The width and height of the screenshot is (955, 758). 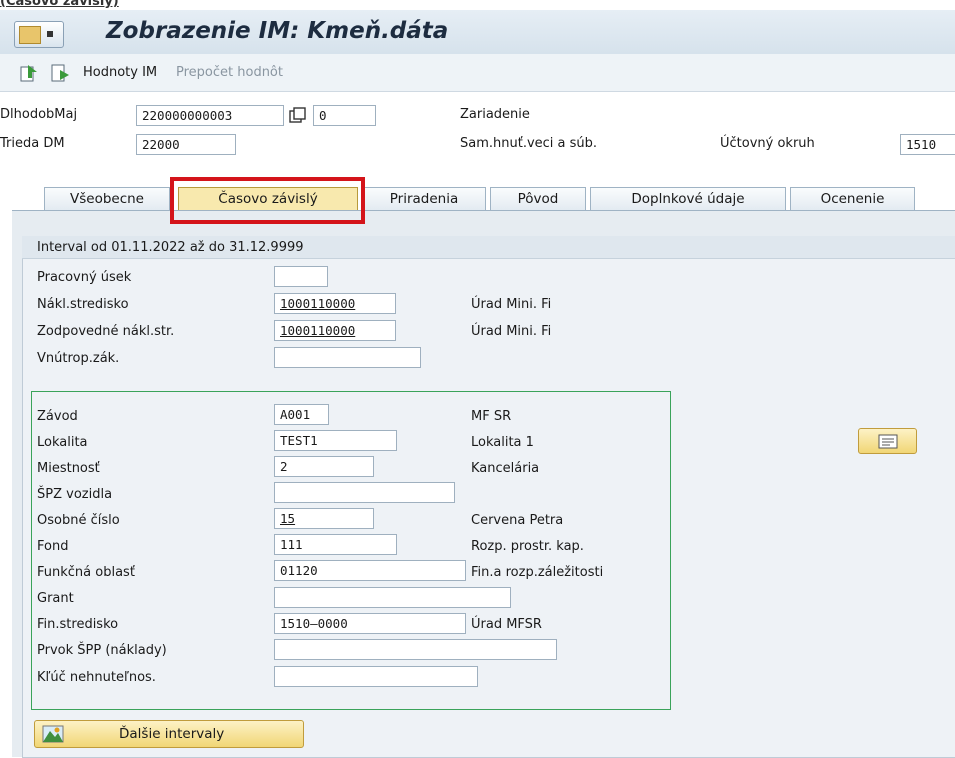 I want to click on okruh-label: Účtovný okruh, so click(x=767, y=143).